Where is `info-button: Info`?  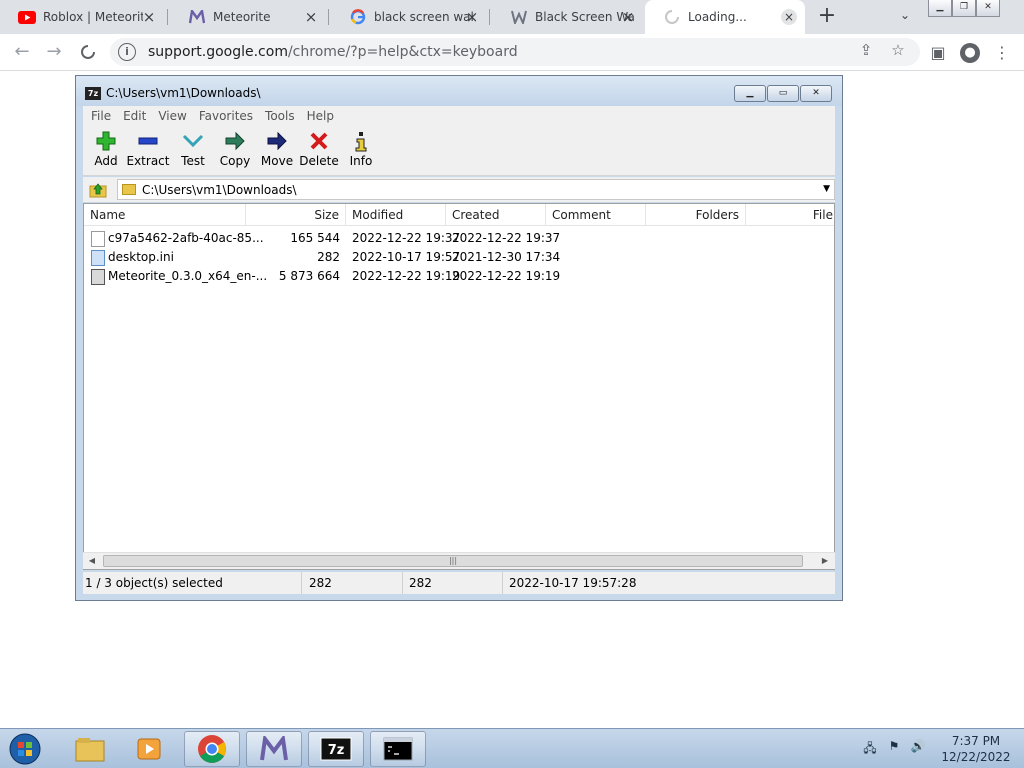
info-button: Info is located at coordinates (361, 152).